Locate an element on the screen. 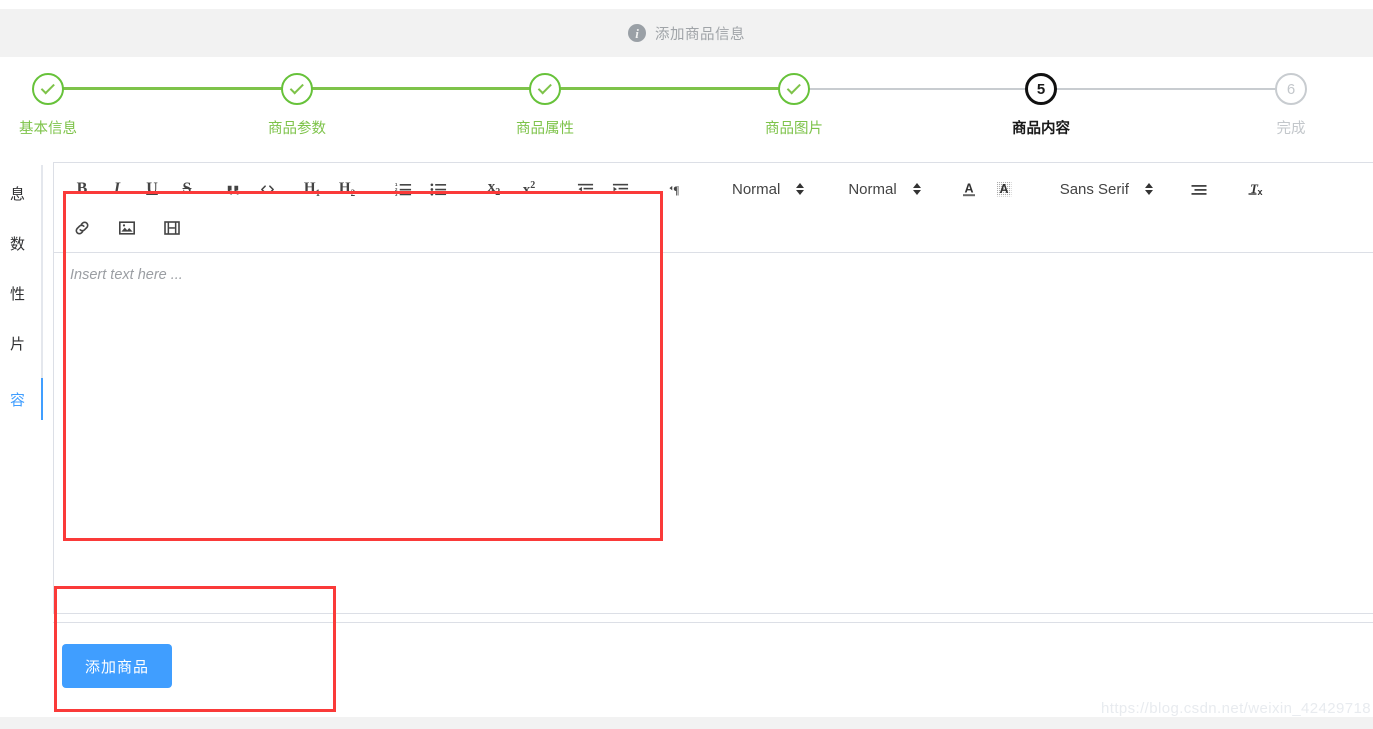 This screenshot has width=1373, height=729. font-select: Sans Serif is located at coordinates (1104, 189).